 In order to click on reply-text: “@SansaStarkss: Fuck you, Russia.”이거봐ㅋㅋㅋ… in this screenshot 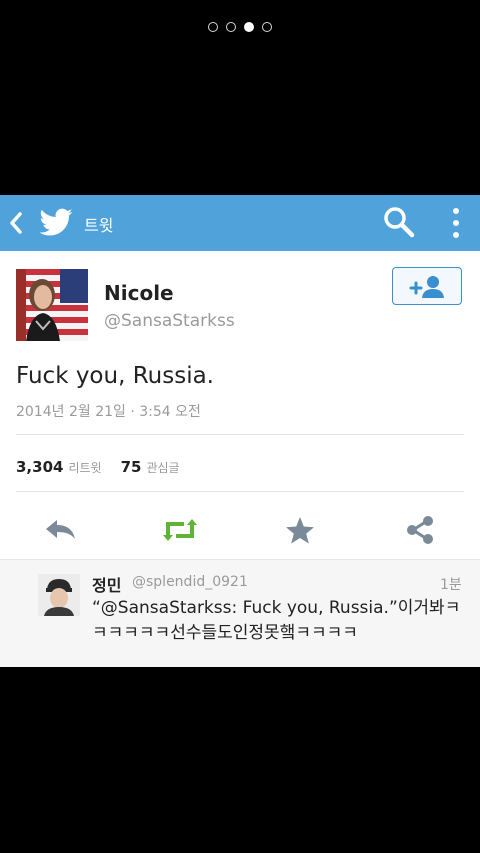, I will do `click(276, 620)`.